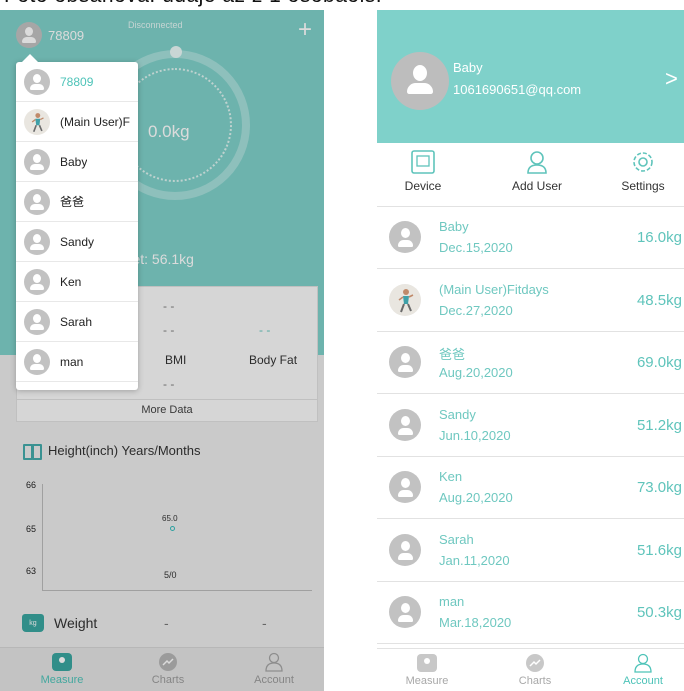  What do you see at coordinates (659, 425) in the screenshot?
I see `user-weight: 51.2kg` at bounding box center [659, 425].